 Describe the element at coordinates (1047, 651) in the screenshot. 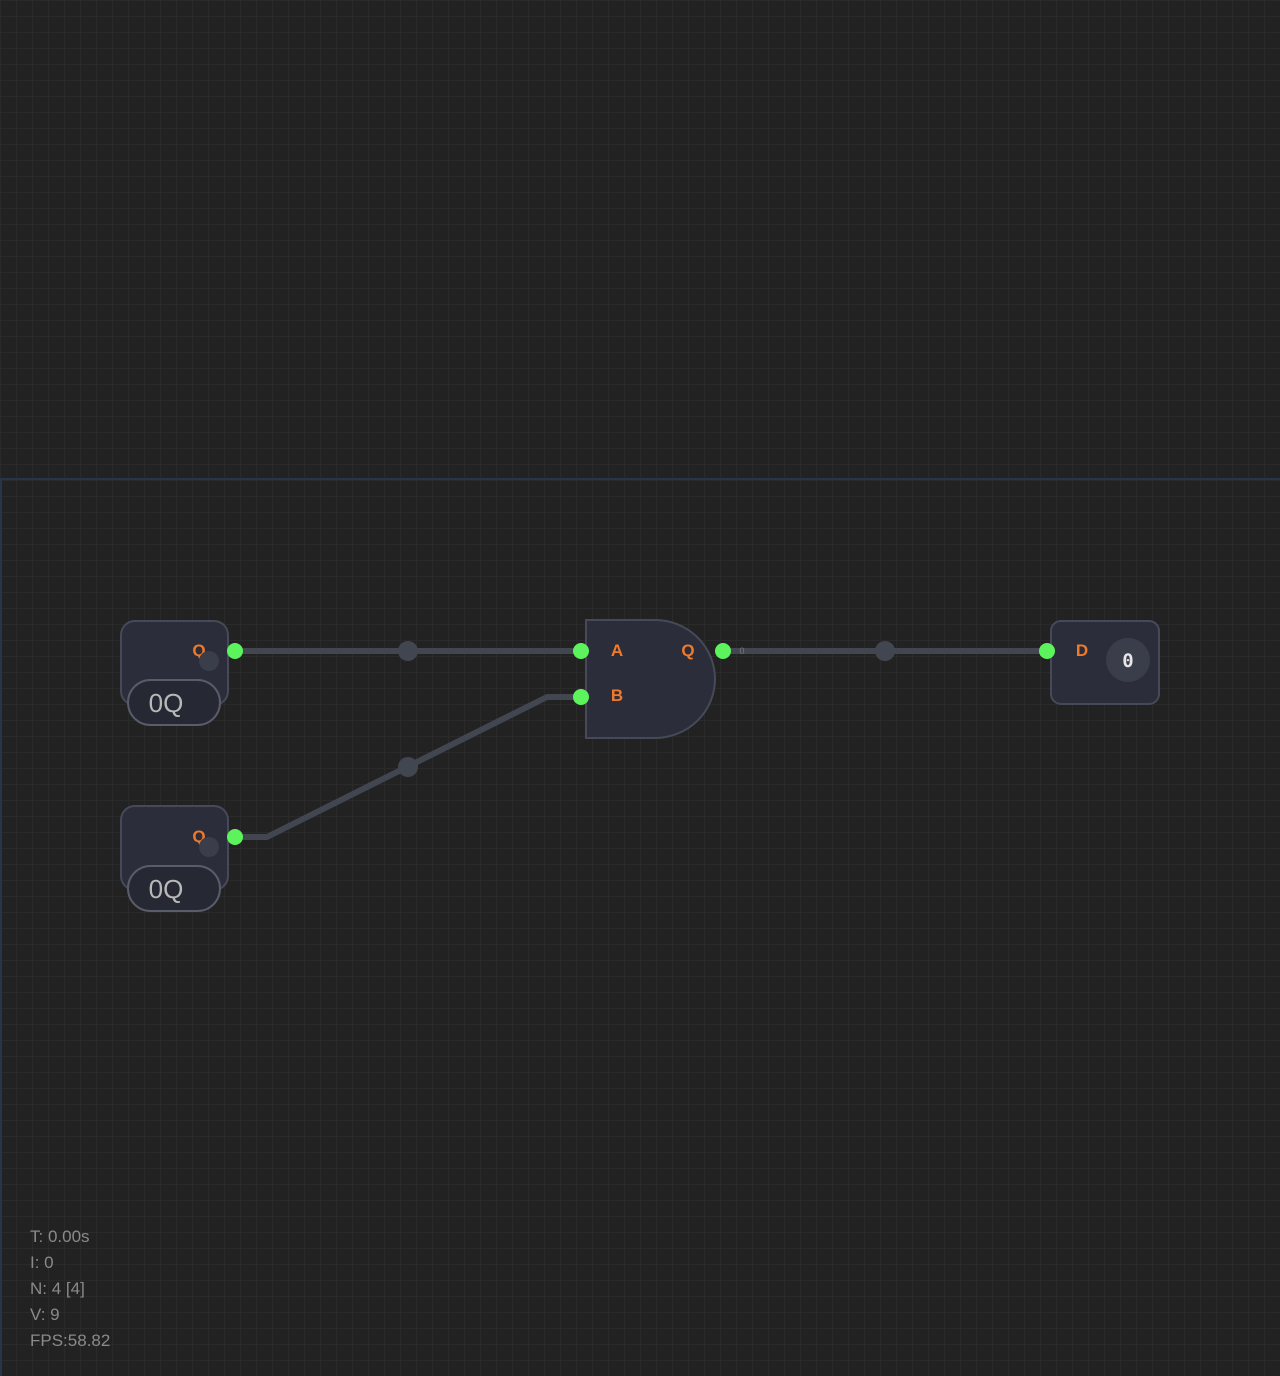

I see `input-pin` at that location.